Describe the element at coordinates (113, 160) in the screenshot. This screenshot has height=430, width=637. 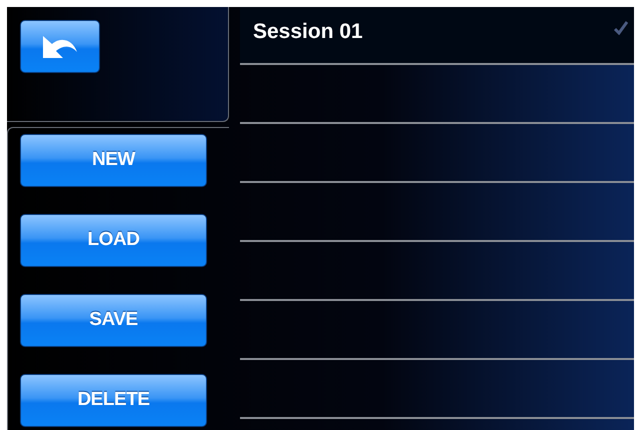
I see `menu-button: NEW` at that location.